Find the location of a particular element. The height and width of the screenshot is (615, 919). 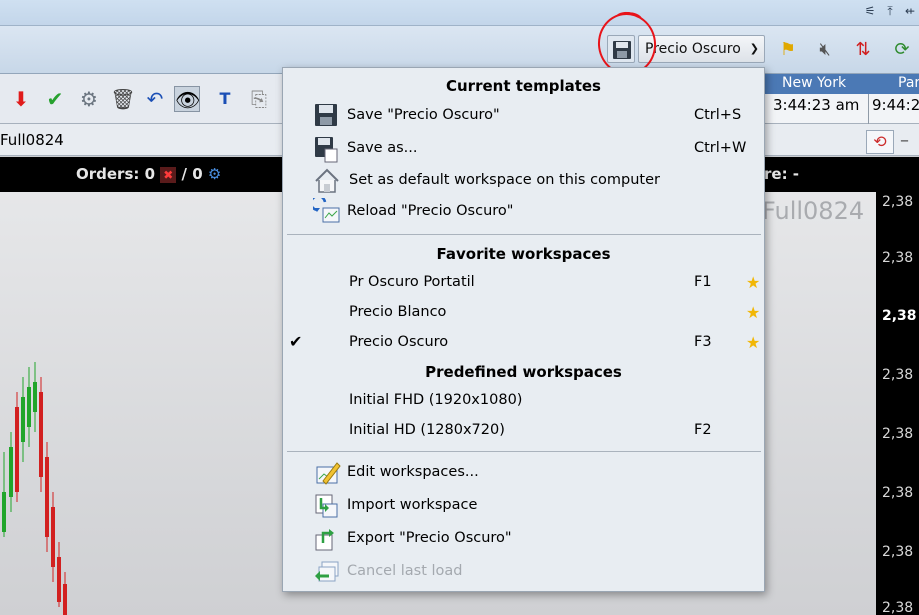

workspace-select: Precio Oscuro ❯ is located at coordinates (701, 49).